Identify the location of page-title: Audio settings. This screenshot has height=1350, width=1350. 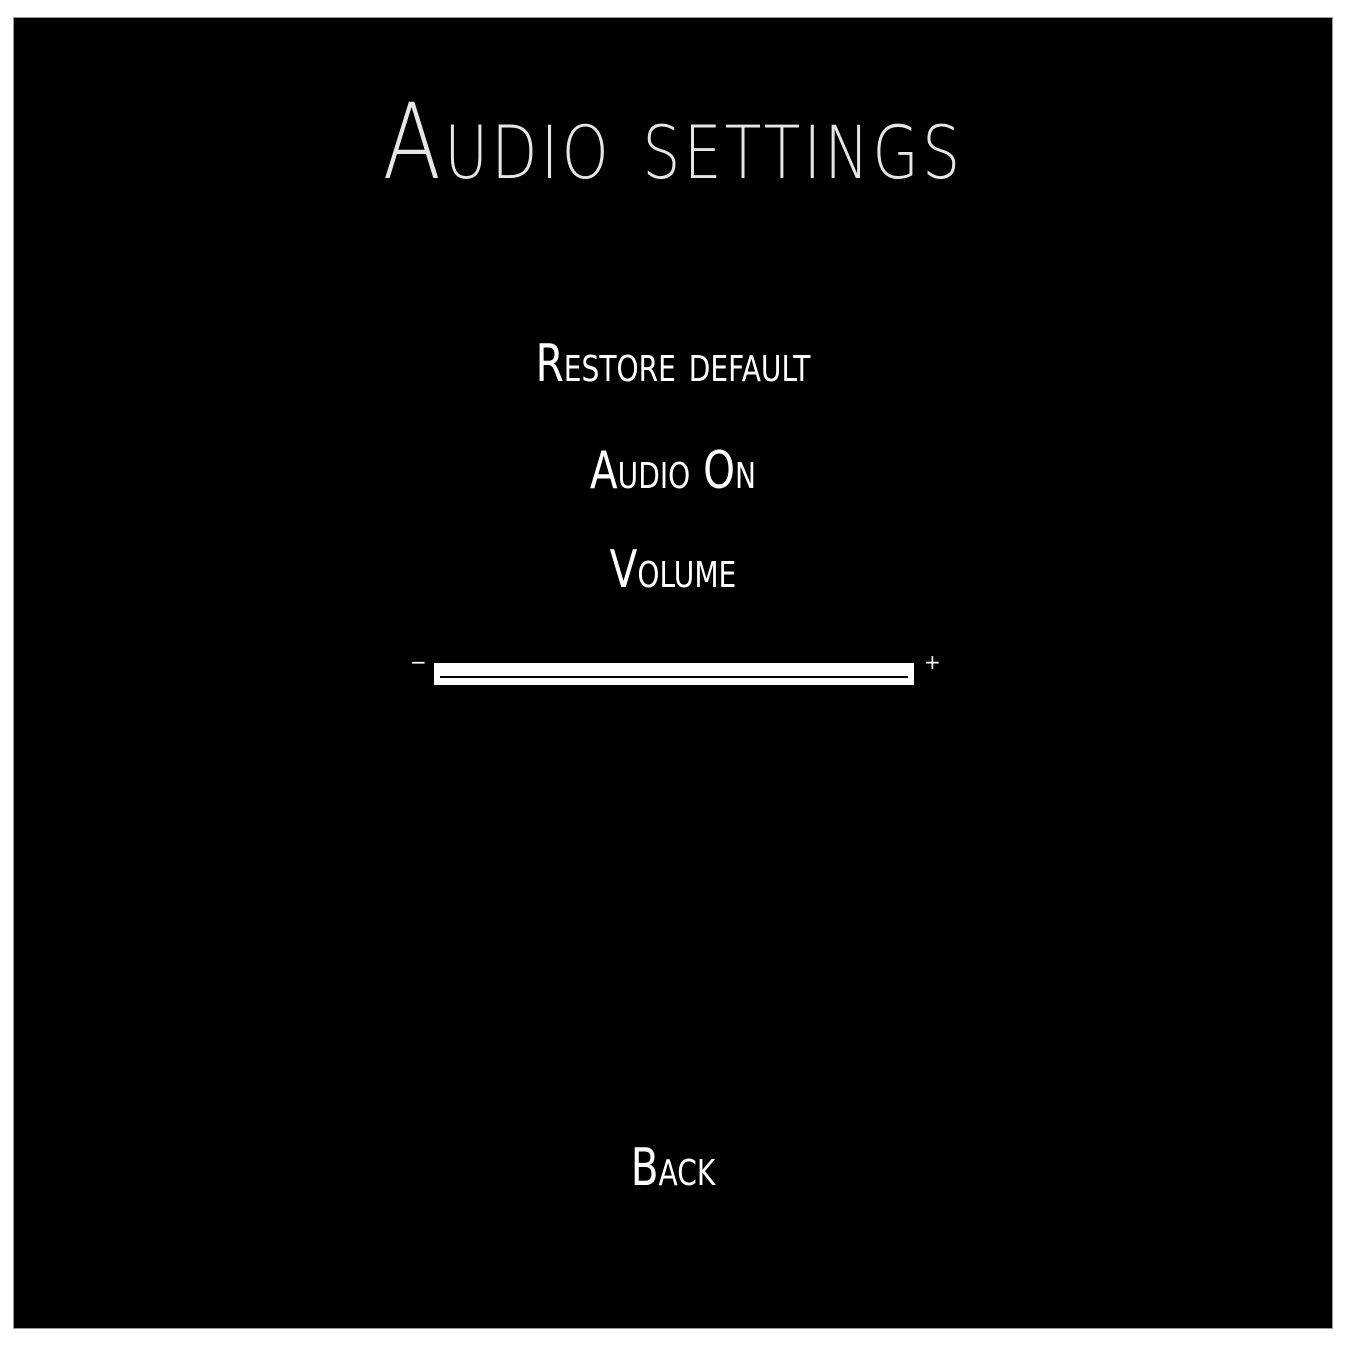
(673, 142).